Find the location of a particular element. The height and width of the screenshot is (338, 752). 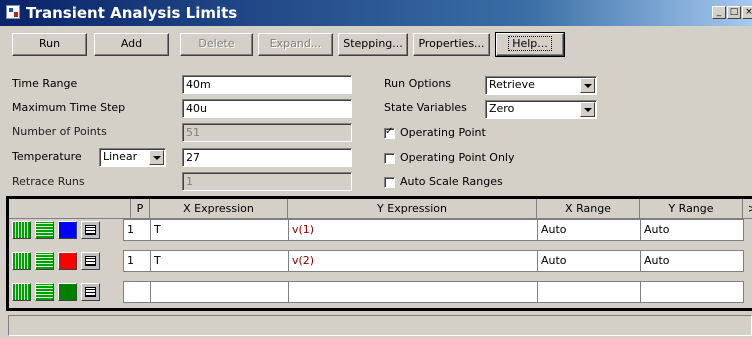

grid-header-x-expression: X Expression is located at coordinates (219, 209).